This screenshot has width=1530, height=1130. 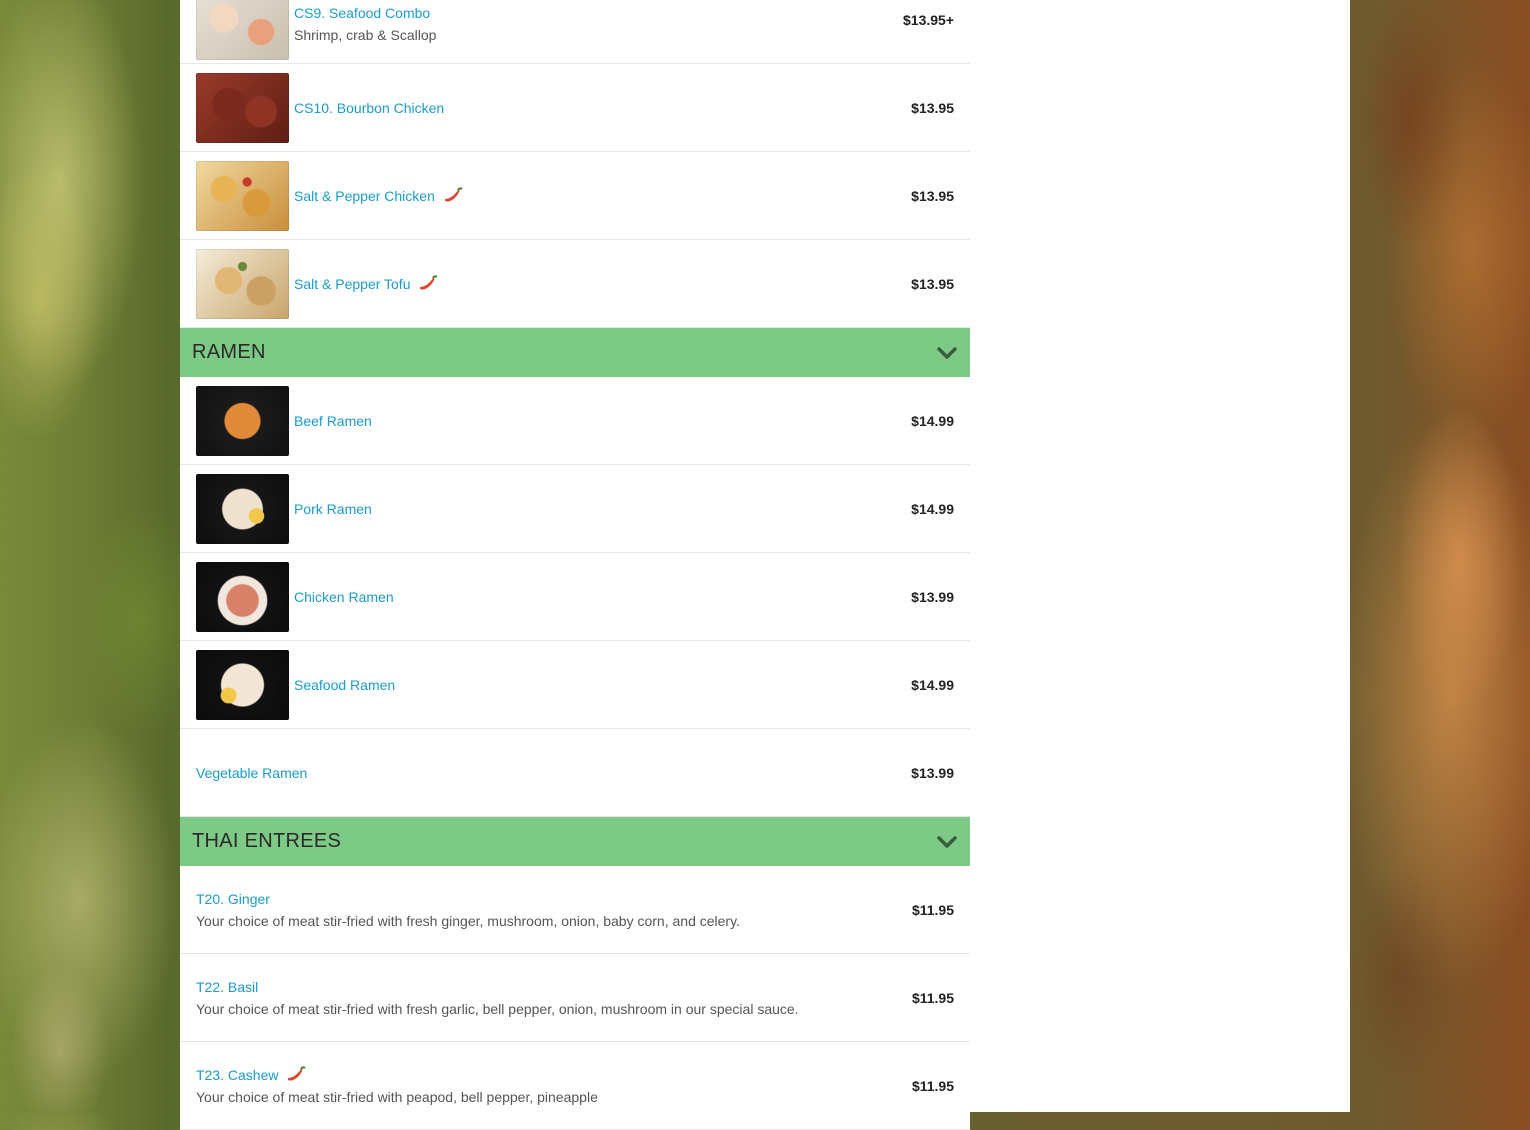 What do you see at coordinates (267, 841) in the screenshot?
I see `section-title: THAI ENTREES` at bounding box center [267, 841].